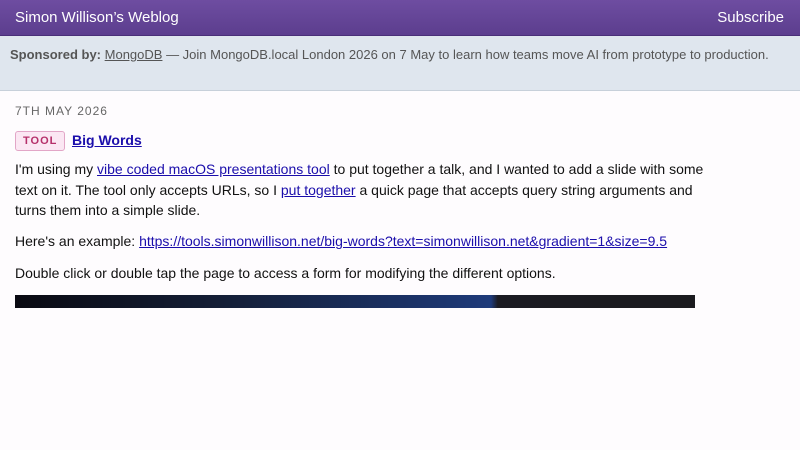 The width and height of the screenshot is (800, 450). Describe the element at coordinates (107, 140) in the screenshot. I see `entry-title-link: Big Words` at that location.